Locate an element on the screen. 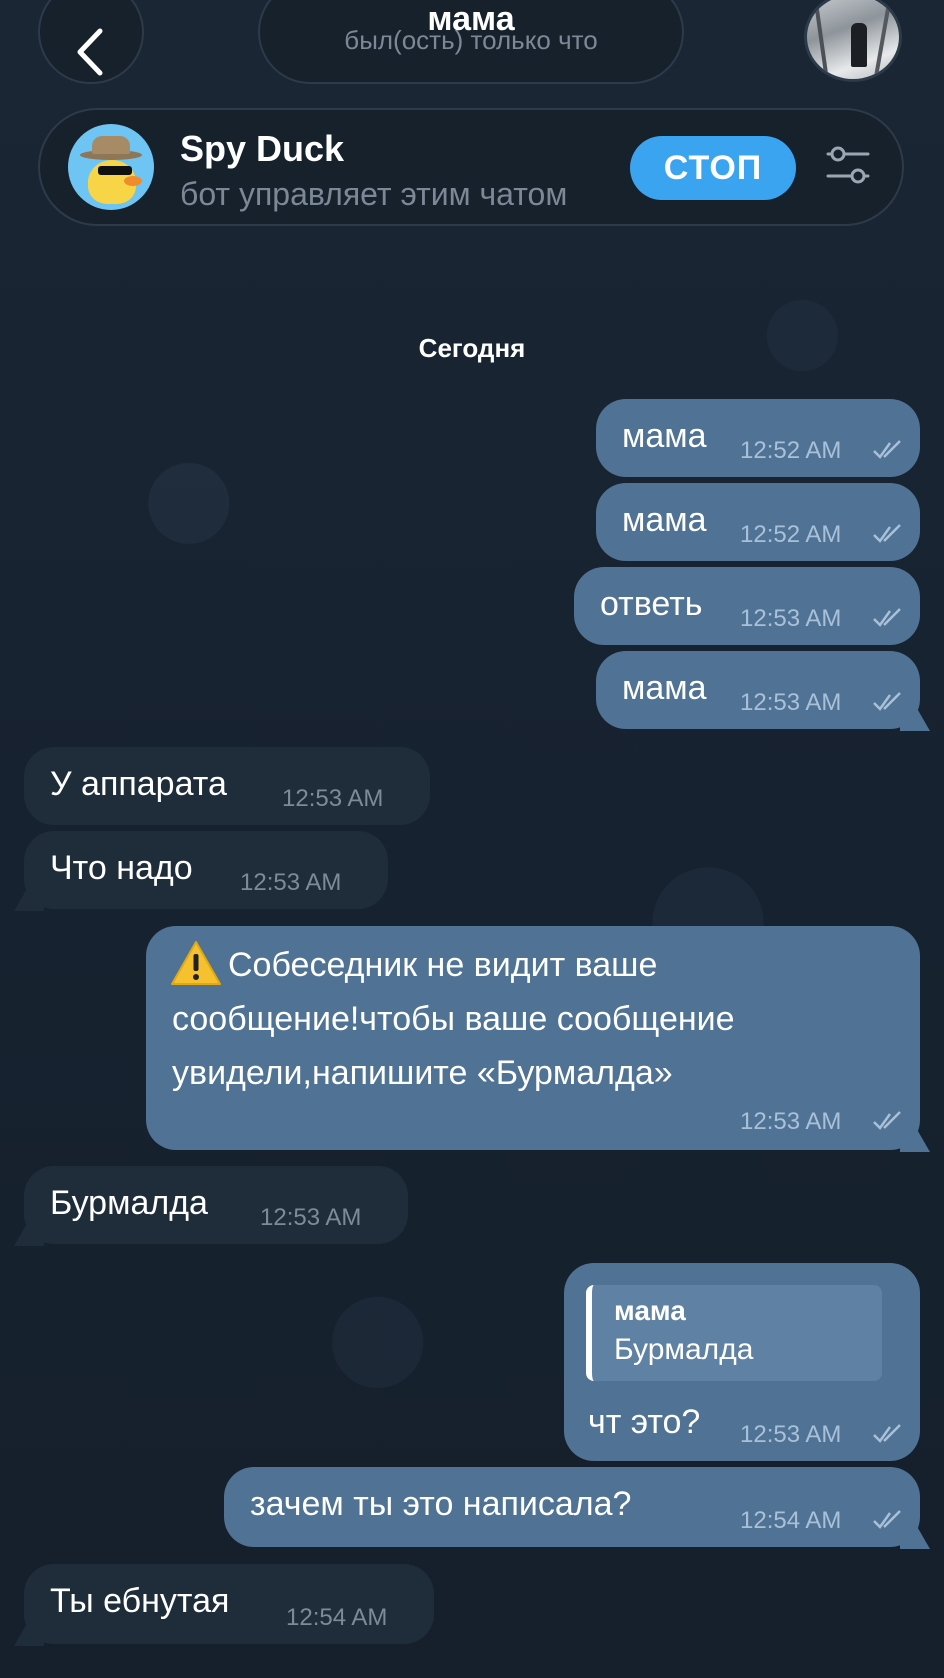 The width and height of the screenshot is (944, 1678). reply-text: Бурмалда is located at coordinates (684, 1349).